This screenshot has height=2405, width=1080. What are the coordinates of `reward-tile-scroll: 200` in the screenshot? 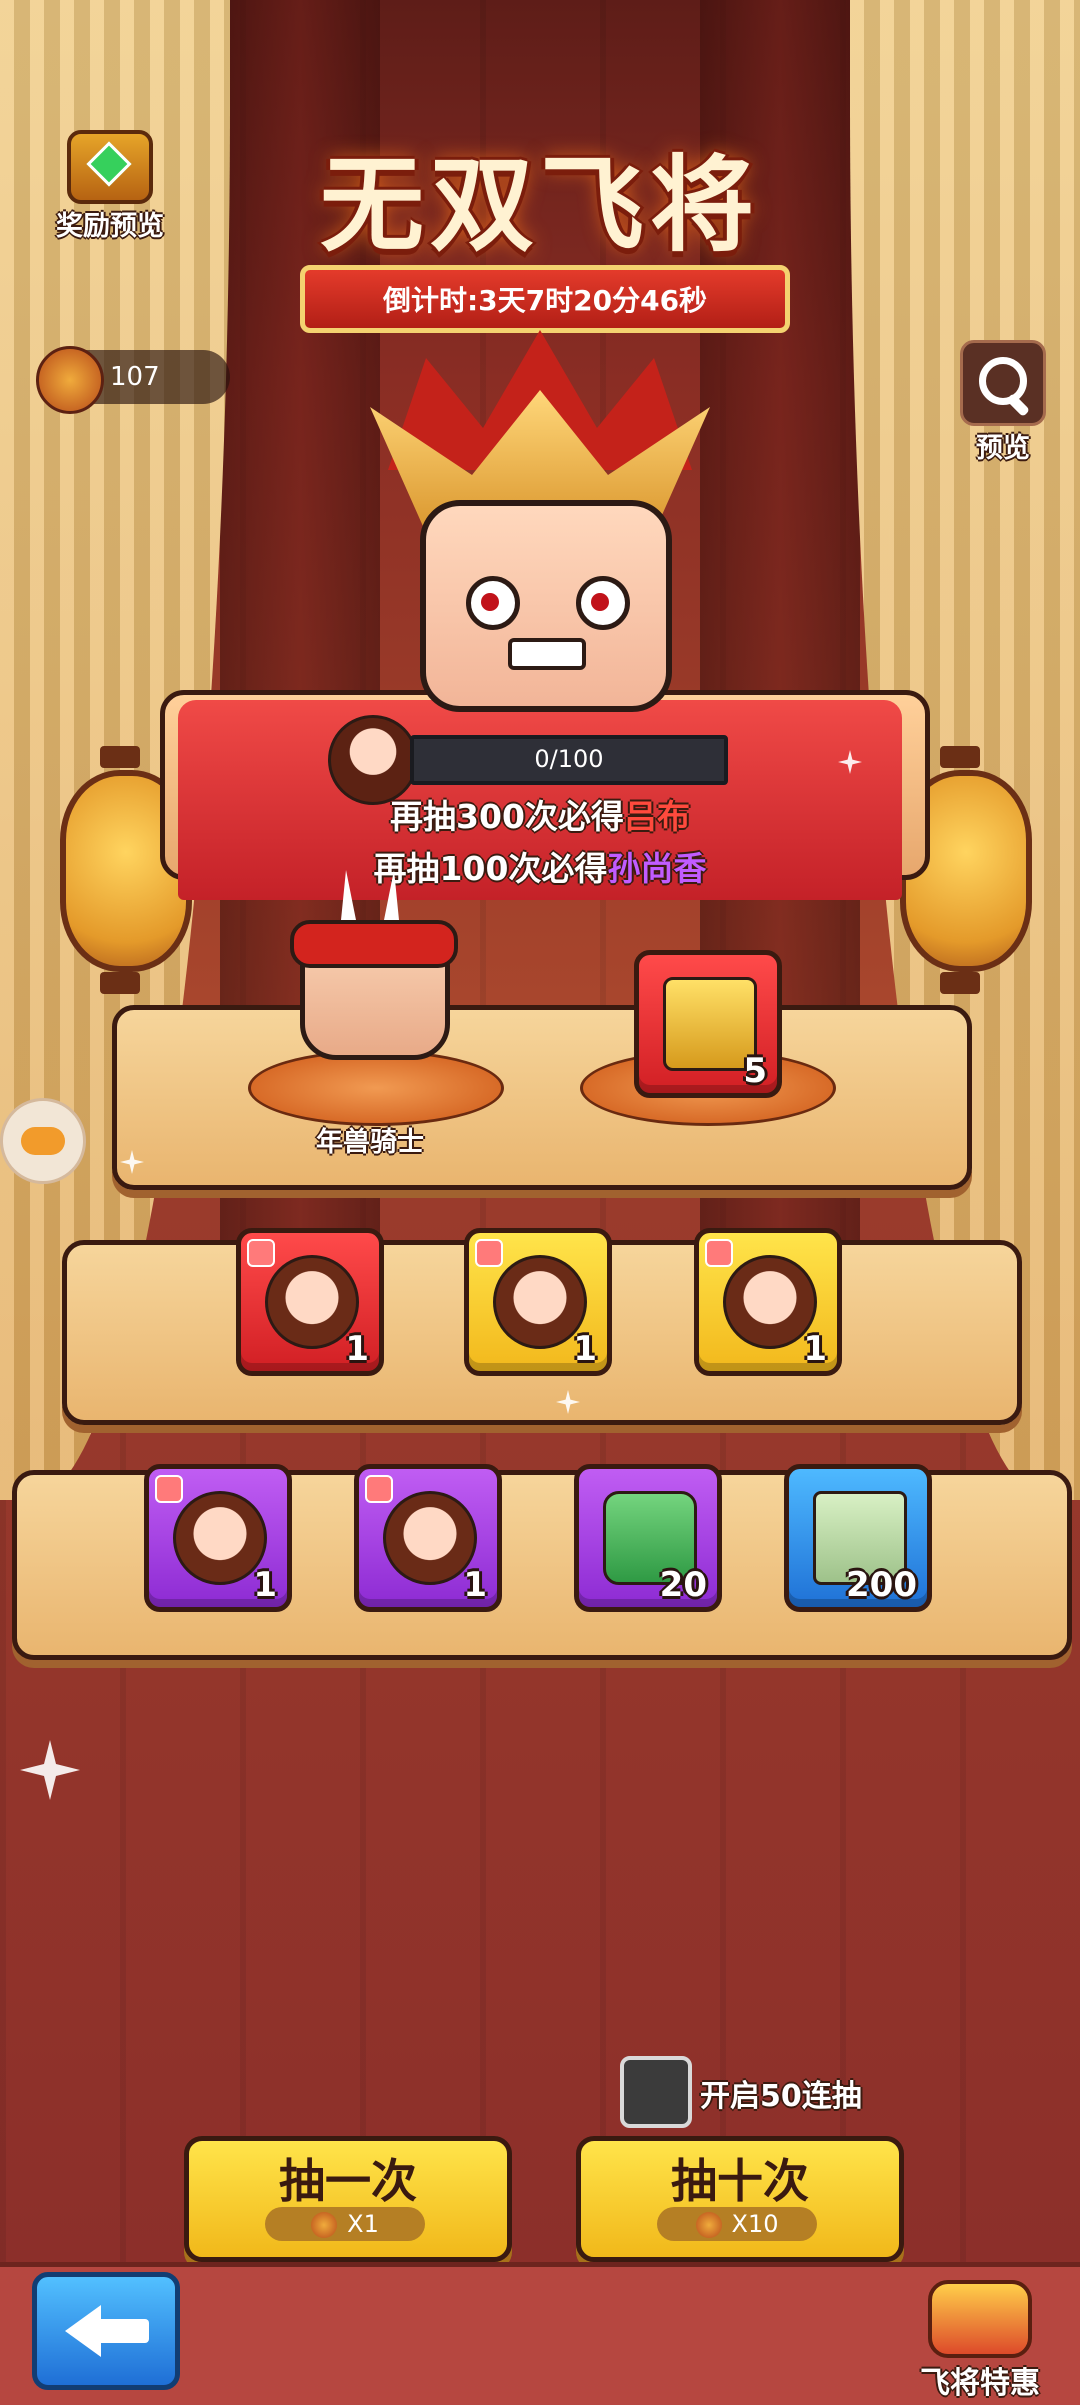 It's located at (858, 1538).